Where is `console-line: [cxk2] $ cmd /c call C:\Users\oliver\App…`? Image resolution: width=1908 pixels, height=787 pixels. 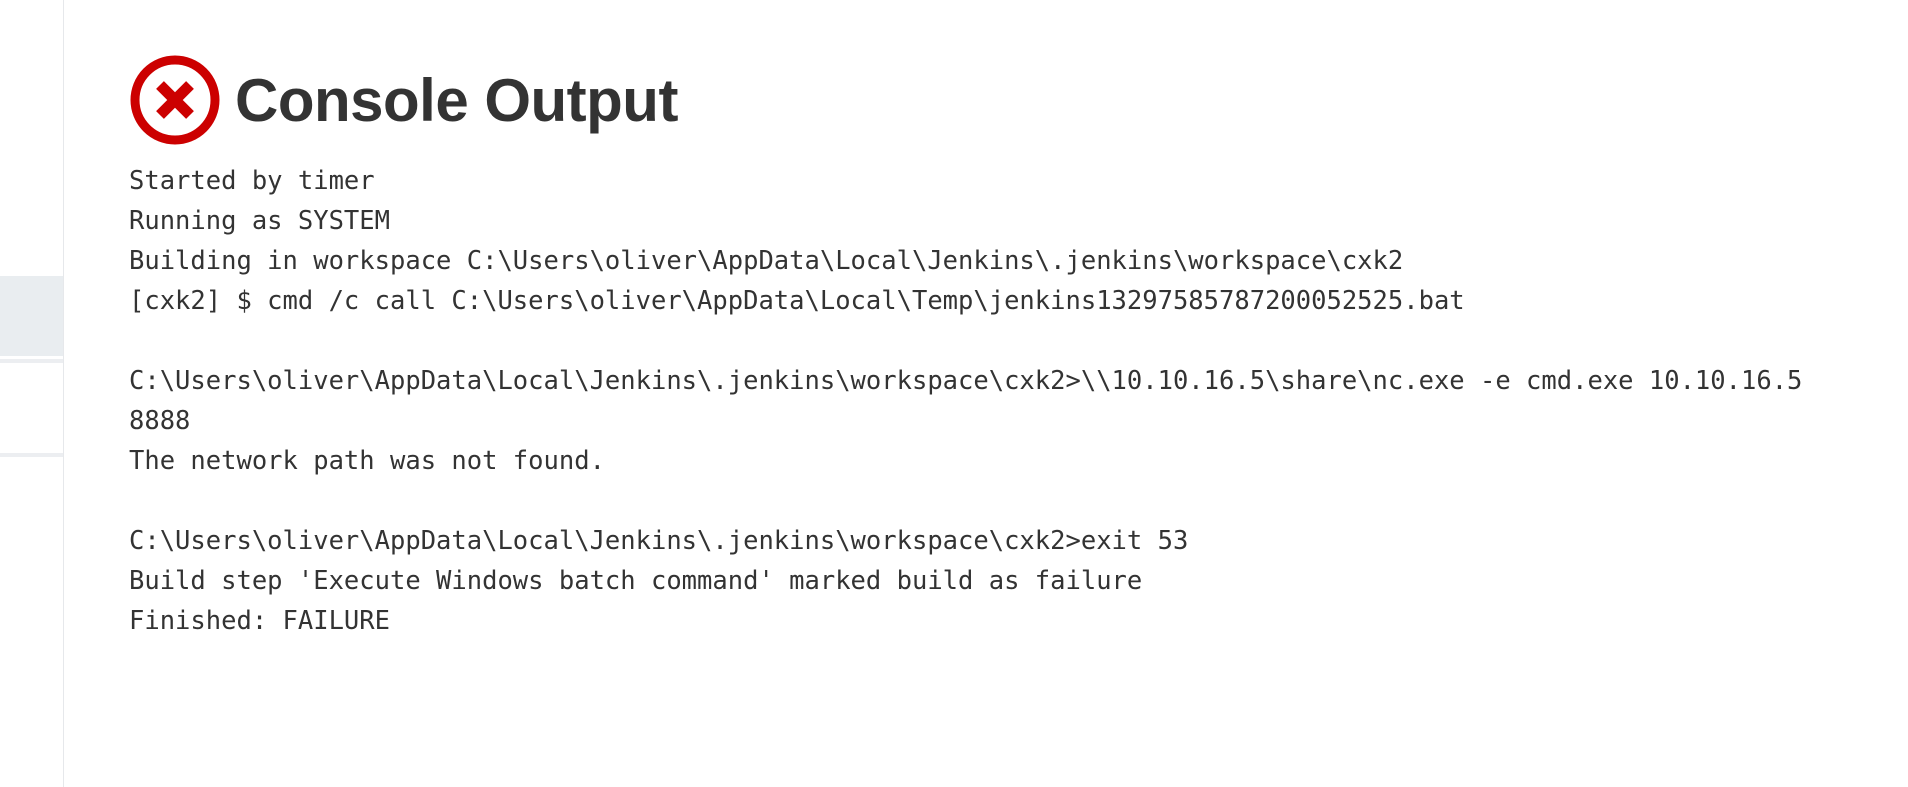 console-line: [cxk2] $ cmd /c call C:\Users\oliver\App… is located at coordinates (797, 301).